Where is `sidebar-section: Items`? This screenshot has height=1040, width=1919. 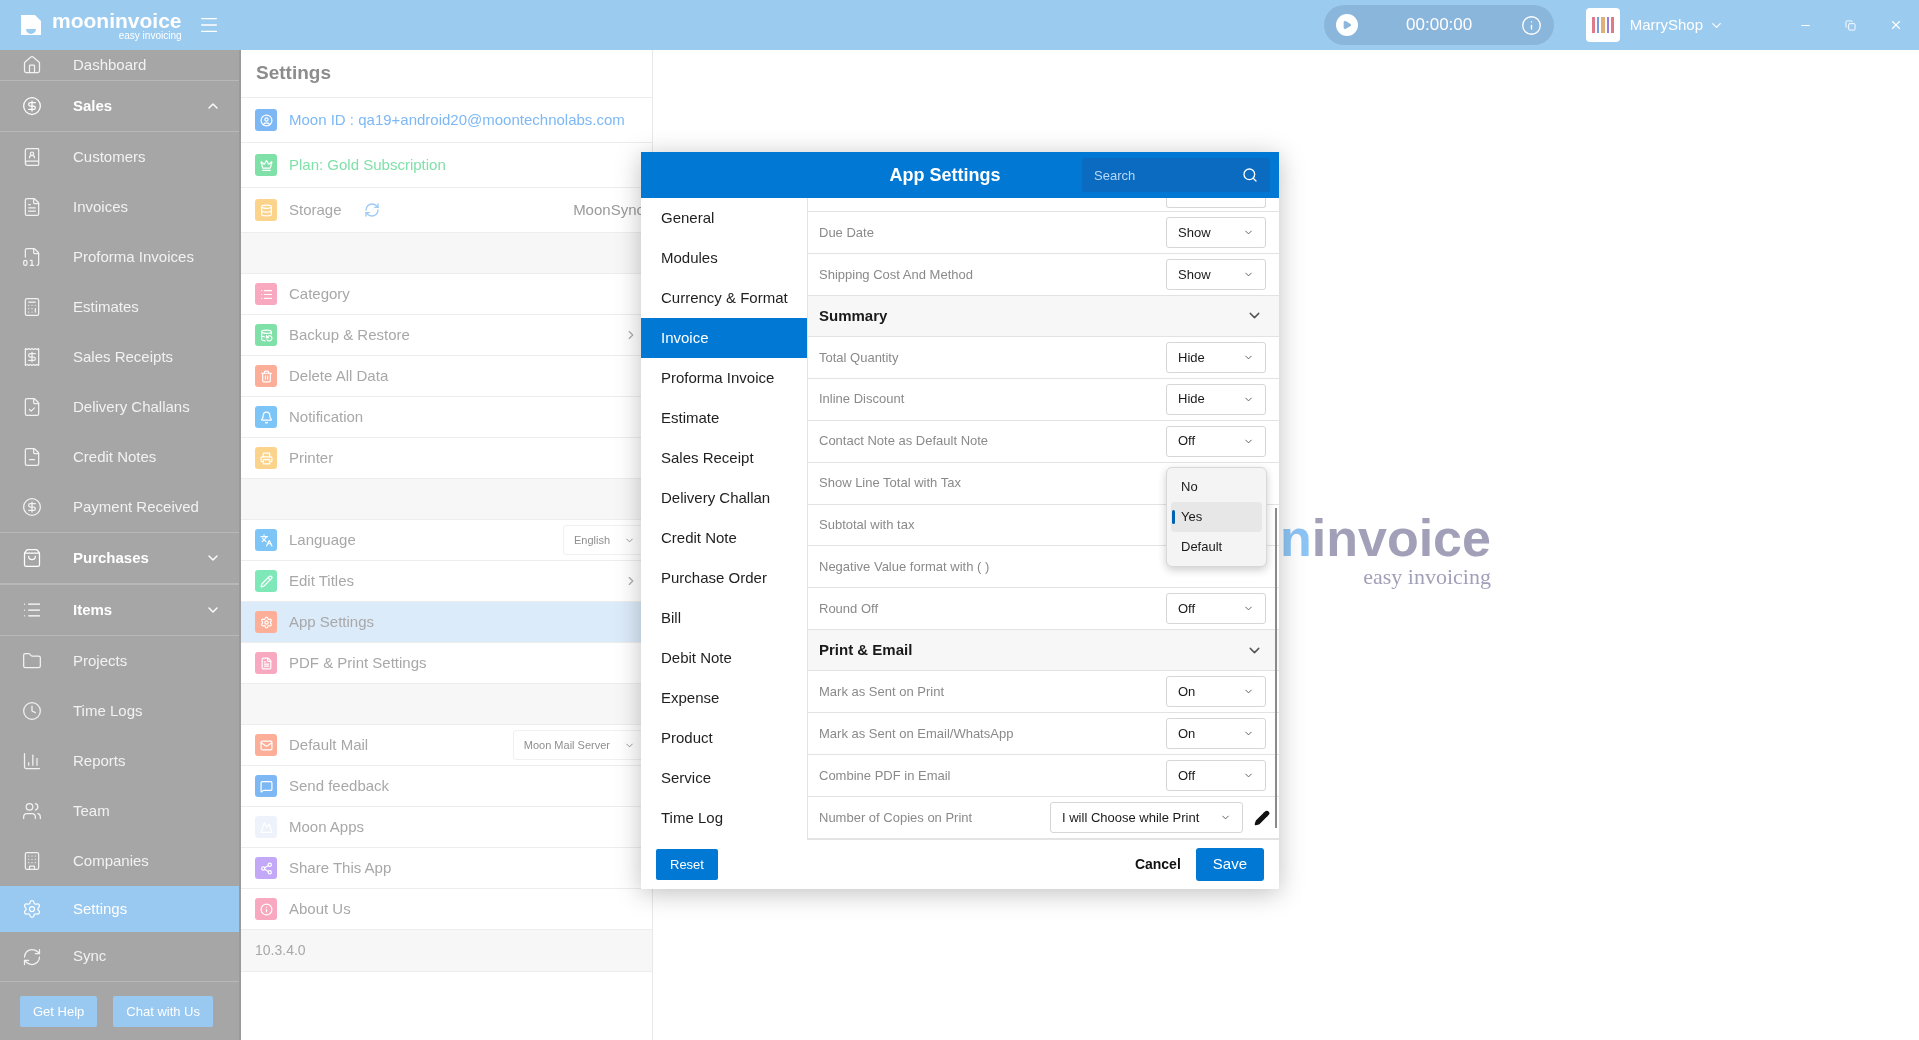 sidebar-section: Items is located at coordinates (119, 610).